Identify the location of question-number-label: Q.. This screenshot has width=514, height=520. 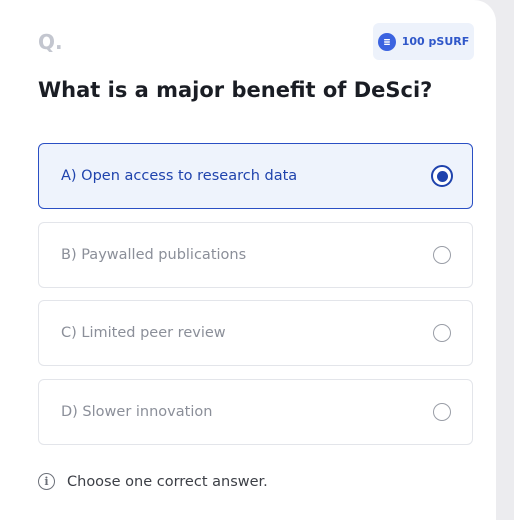
(50, 42).